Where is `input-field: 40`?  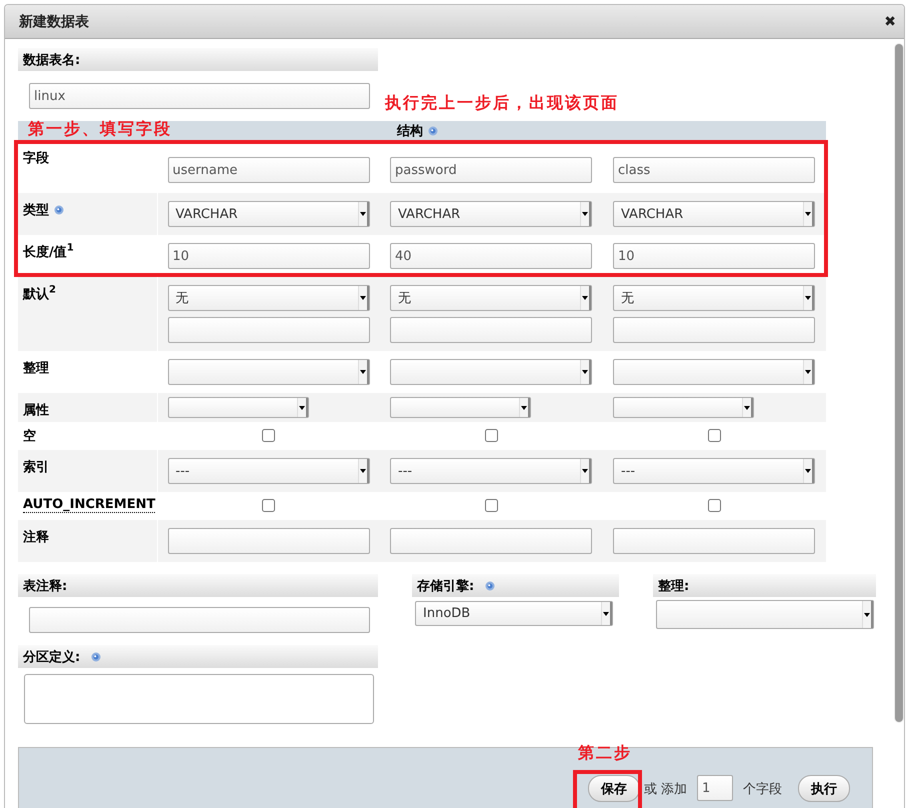
input-field: 40 is located at coordinates (491, 256).